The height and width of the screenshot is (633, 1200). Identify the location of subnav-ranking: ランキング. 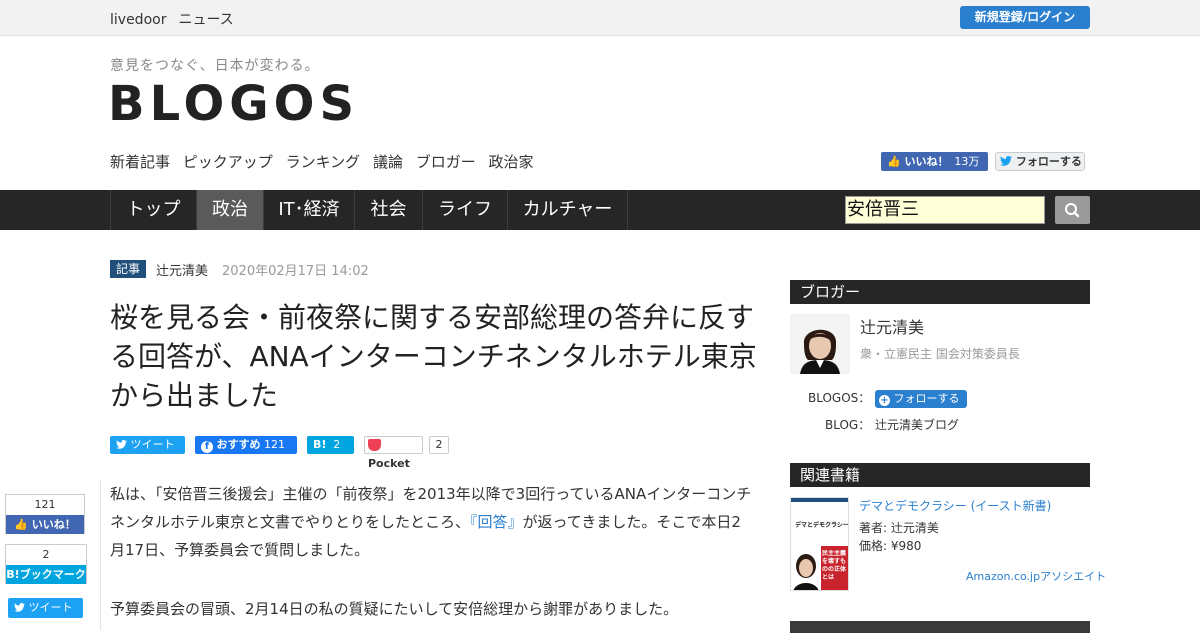
(323, 162).